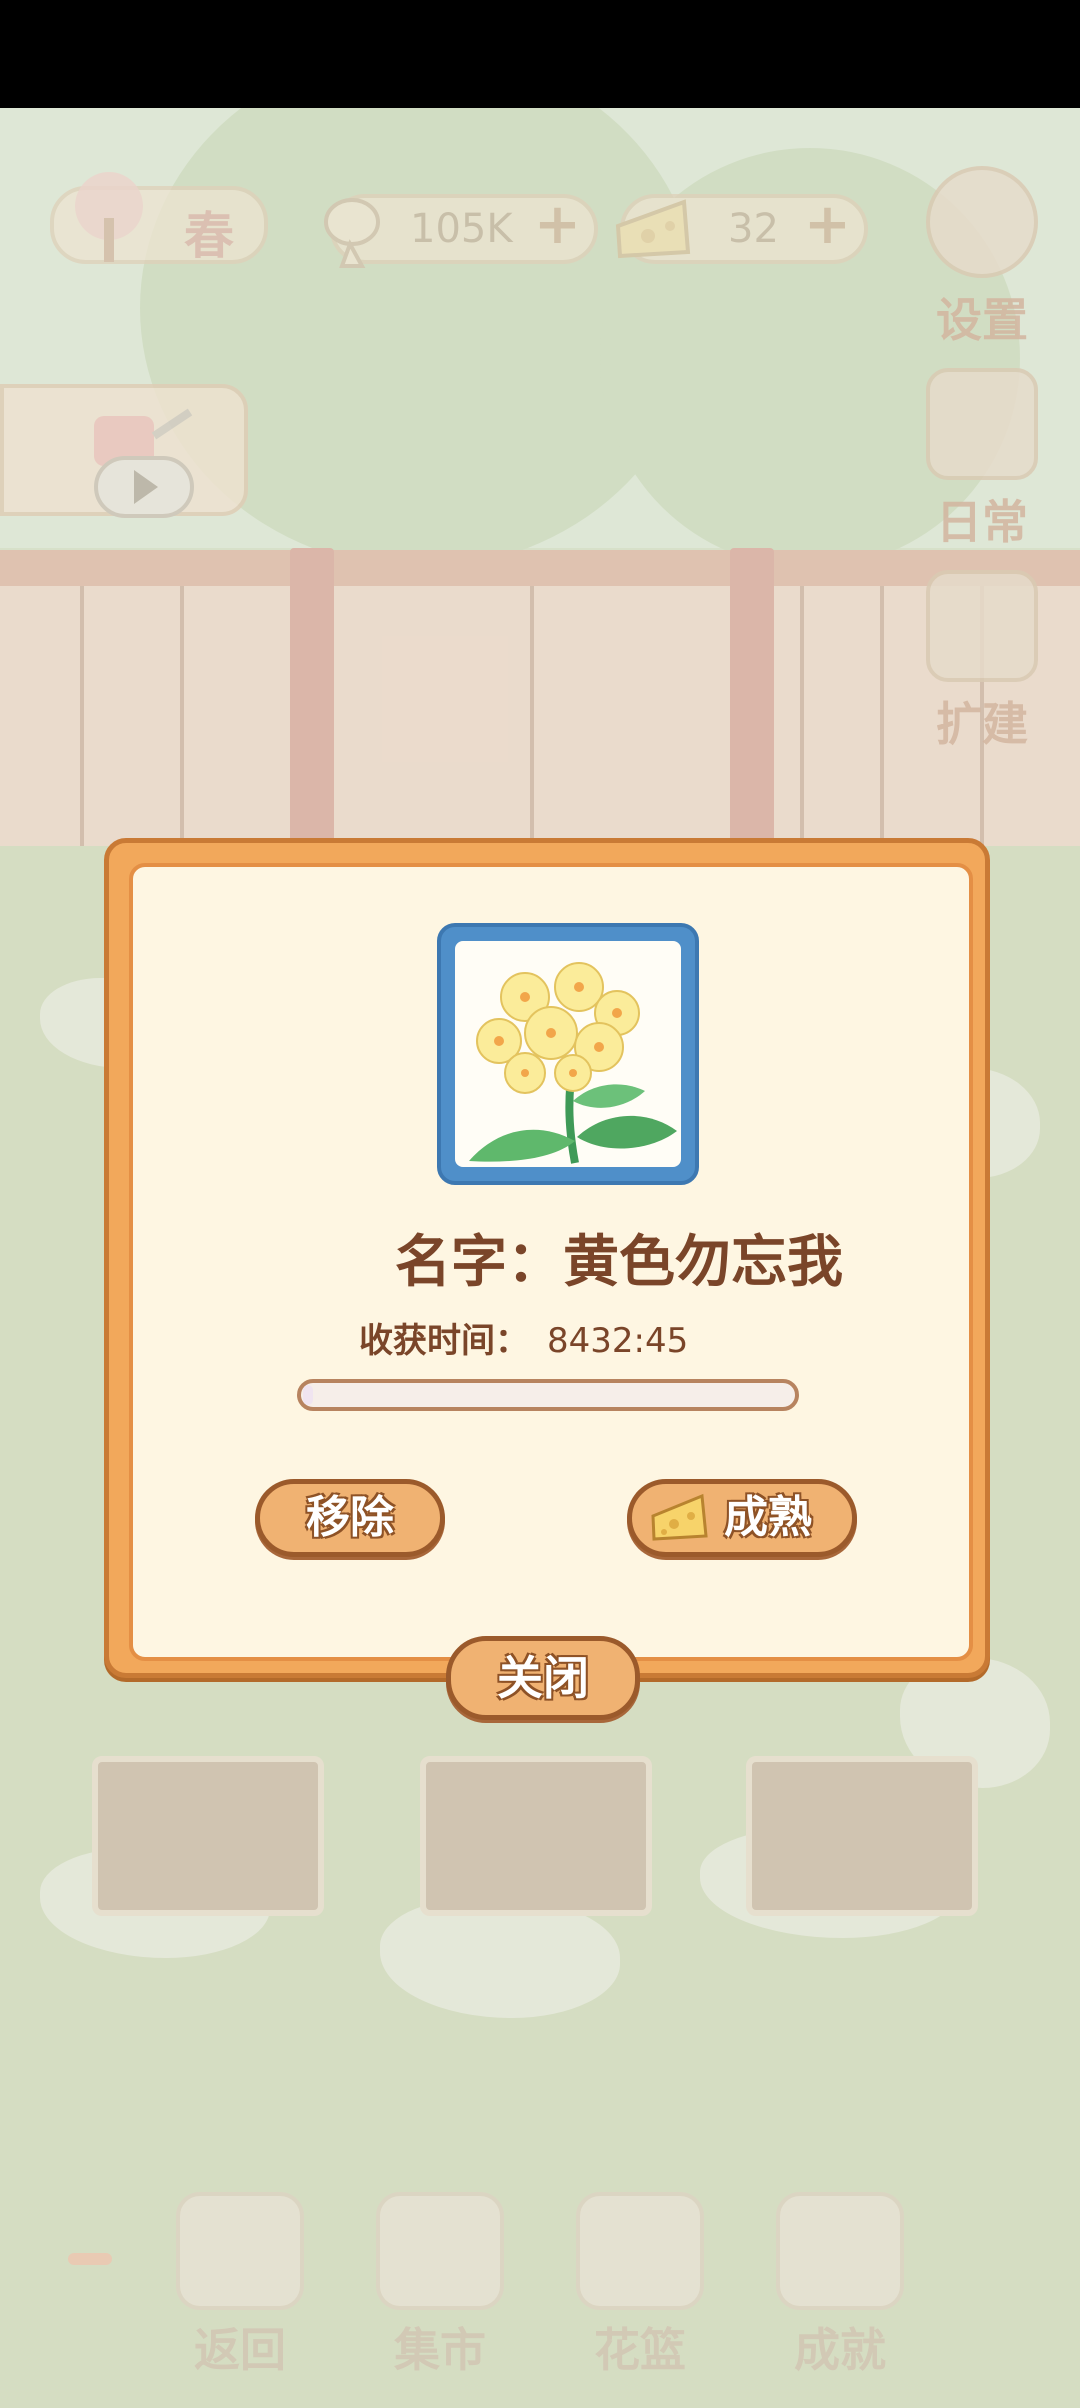 The width and height of the screenshot is (1080, 2408). What do you see at coordinates (768, 1517) in the screenshot?
I see `ripen-label: 成熟` at bounding box center [768, 1517].